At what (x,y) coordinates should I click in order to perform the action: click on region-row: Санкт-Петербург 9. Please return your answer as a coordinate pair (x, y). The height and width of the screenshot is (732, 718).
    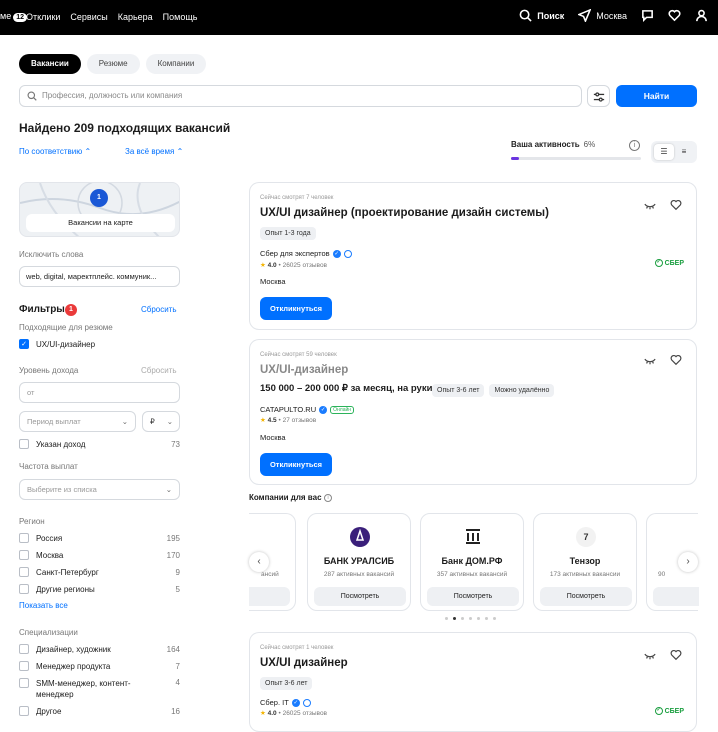
    Looking at the image, I should click on (99, 572).